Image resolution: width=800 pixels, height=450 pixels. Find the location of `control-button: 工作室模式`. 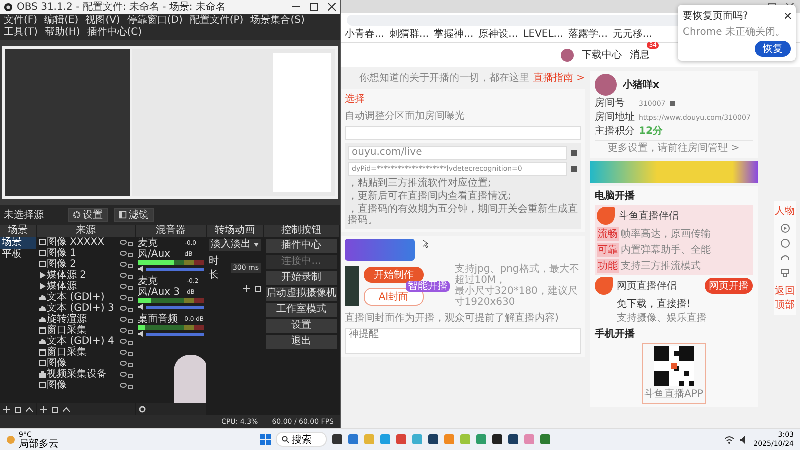

control-button: 工作室模式 is located at coordinates (301, 310).